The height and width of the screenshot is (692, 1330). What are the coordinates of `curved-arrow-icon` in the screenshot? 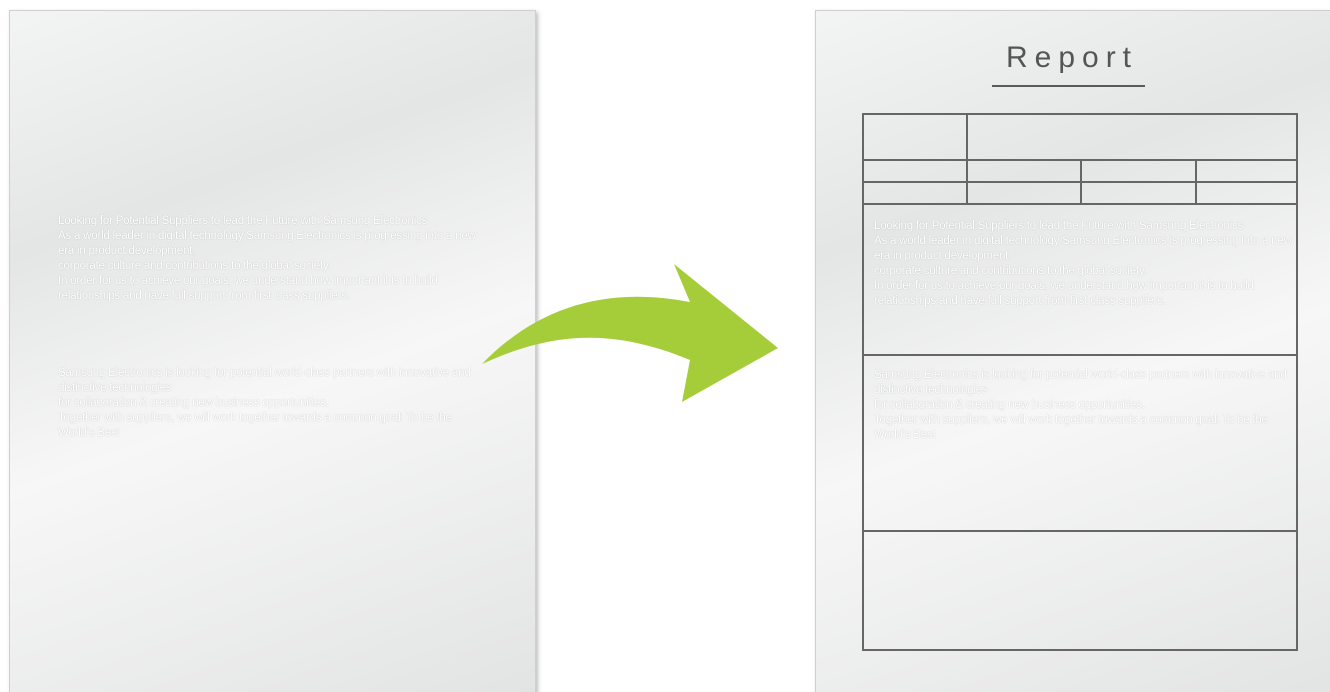 It's located at (630, 333).